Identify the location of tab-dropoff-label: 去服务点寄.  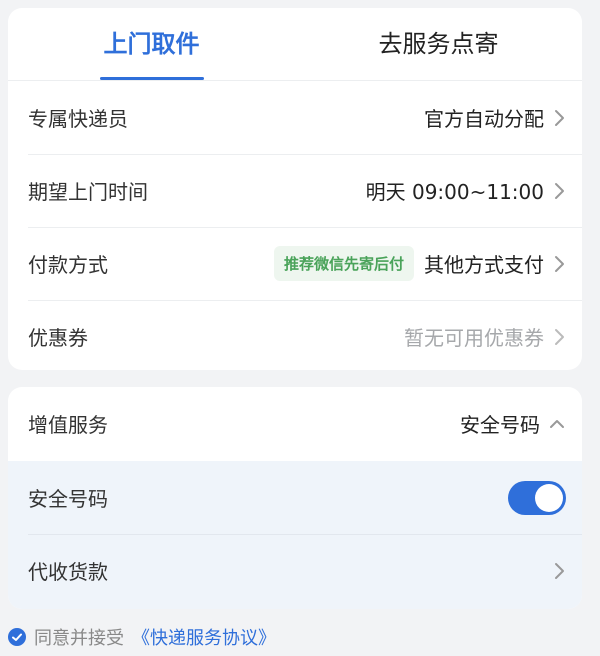
(438, 44).